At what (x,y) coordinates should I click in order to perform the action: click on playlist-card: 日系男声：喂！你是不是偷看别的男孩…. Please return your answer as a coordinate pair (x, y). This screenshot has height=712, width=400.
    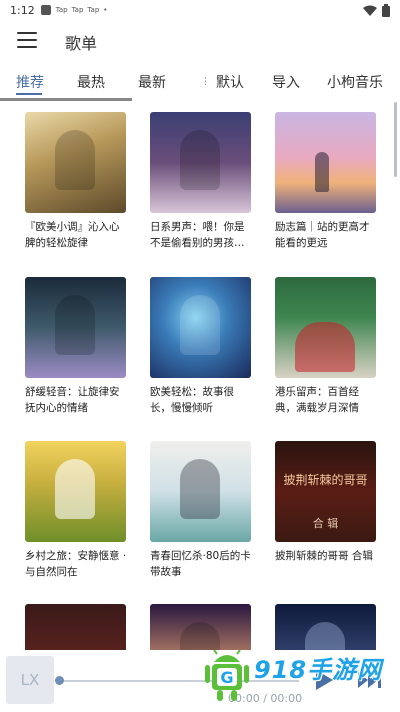
    Looking at the image, I should click on (202, 181).